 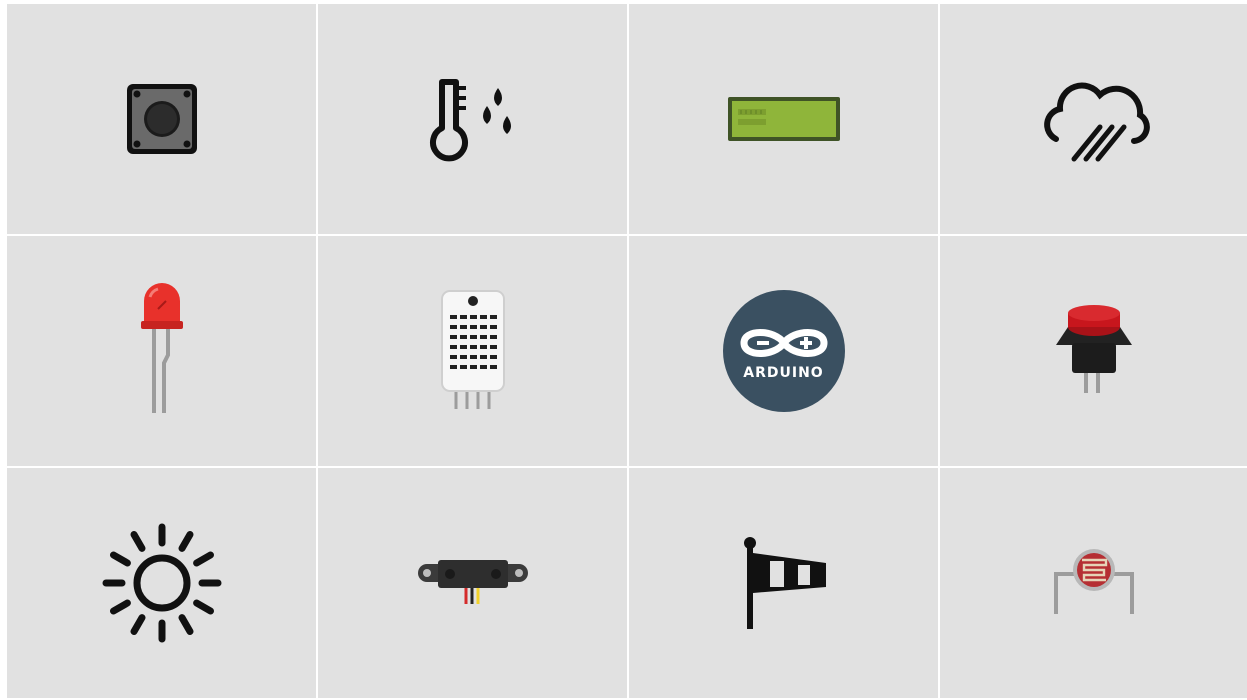 I want to click on tactile-push-button-icon, so click(x=161, y=119).